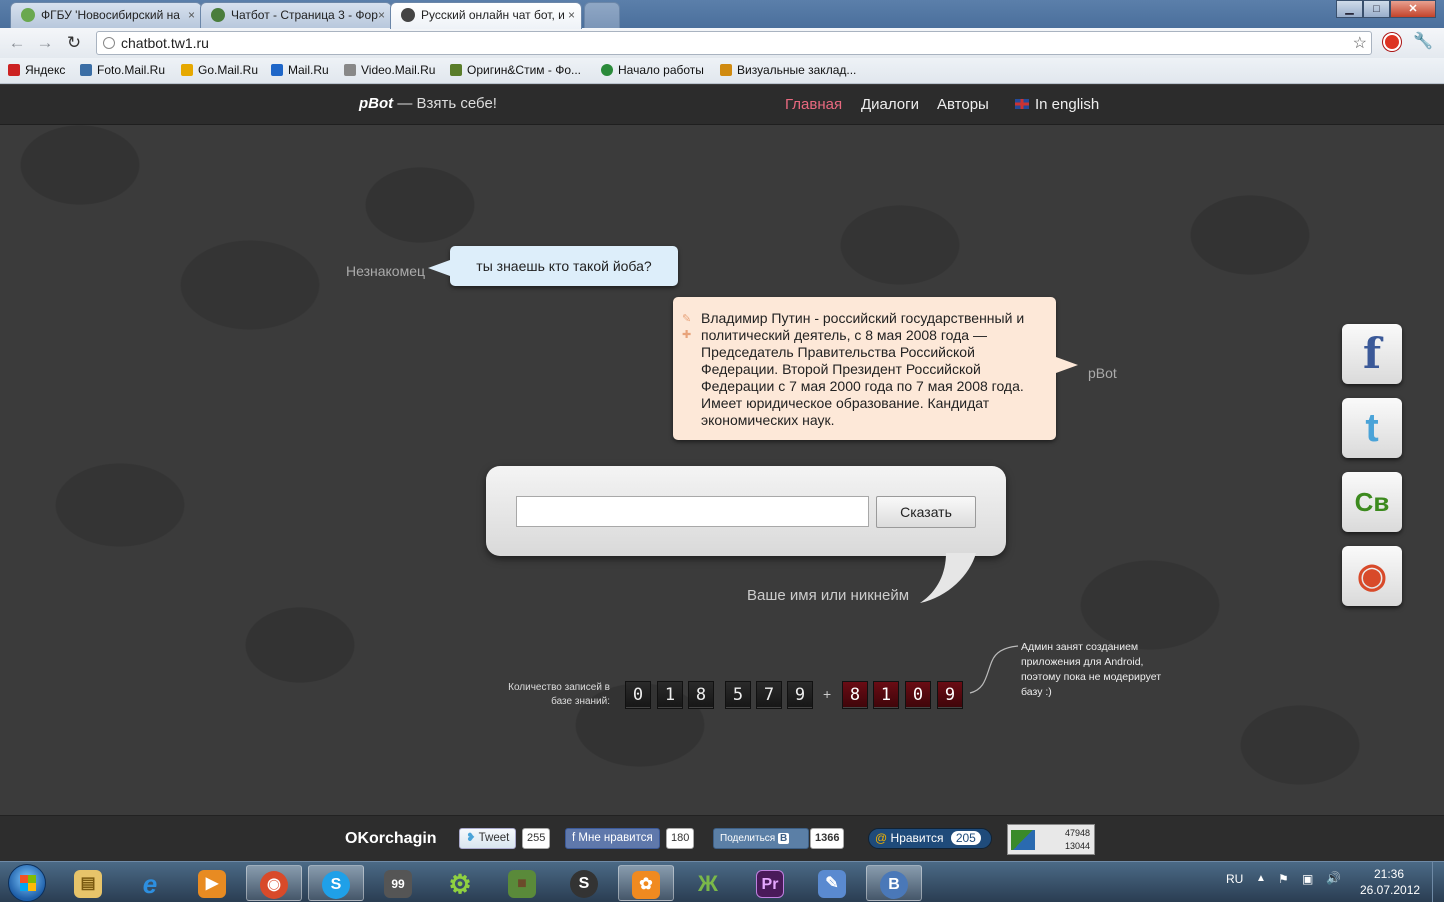 The height and width of the screenshot is (902, 1444). I want to click on show-hidden-icons: ▲, so click(1261, 878).